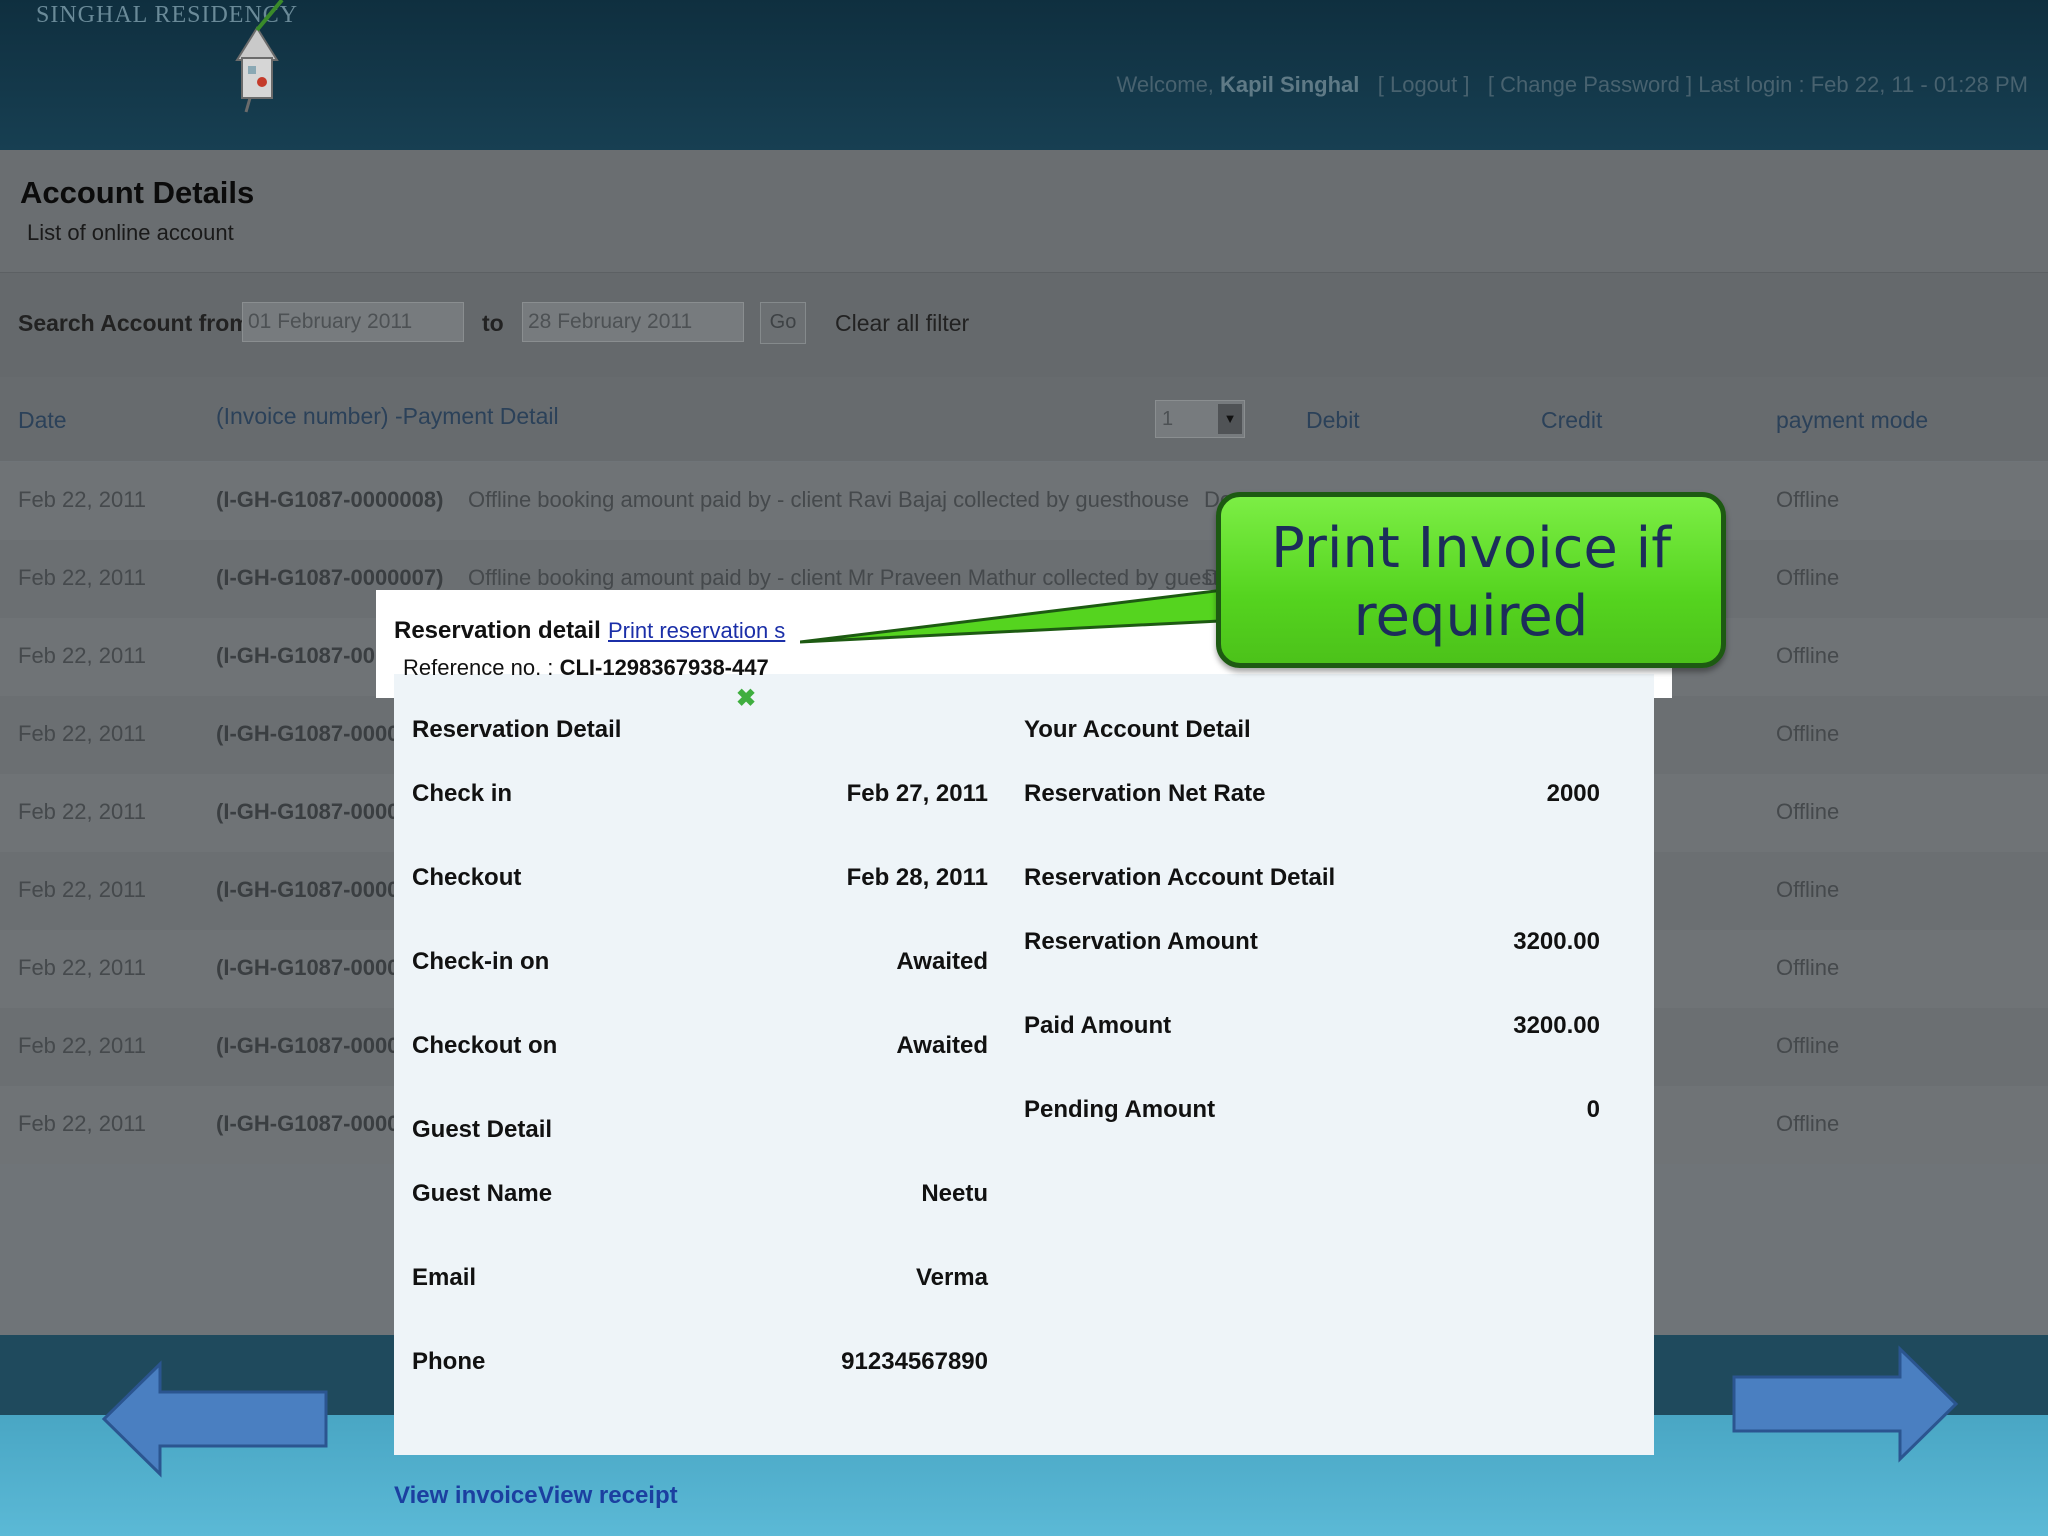 This screenshot has width=2048, height=1536. Describe the element at coordinates (664, 667) in the screenshot. I see `reference-value: CLI-1298367938-447` at that location.